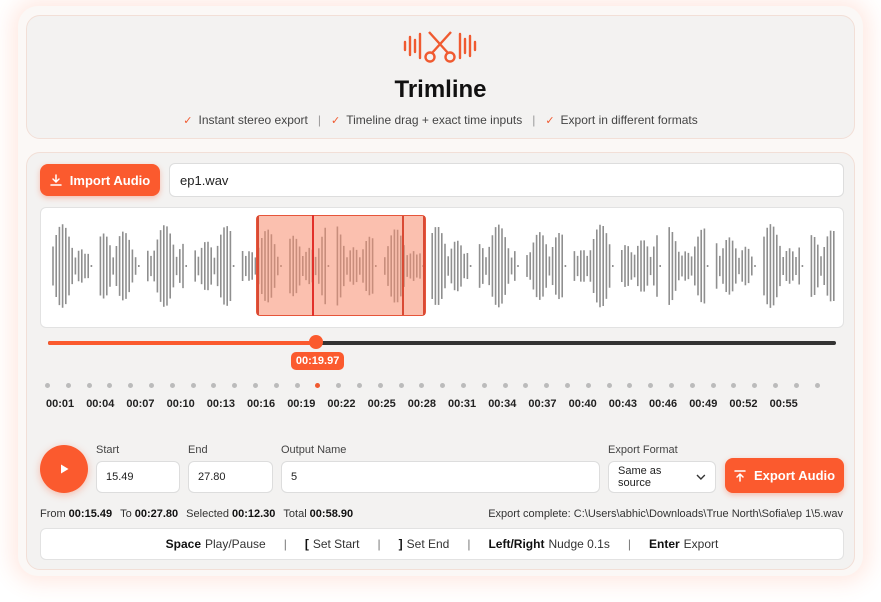  I want to click on timeline-tick-label: 00:34, so click(502, 404).